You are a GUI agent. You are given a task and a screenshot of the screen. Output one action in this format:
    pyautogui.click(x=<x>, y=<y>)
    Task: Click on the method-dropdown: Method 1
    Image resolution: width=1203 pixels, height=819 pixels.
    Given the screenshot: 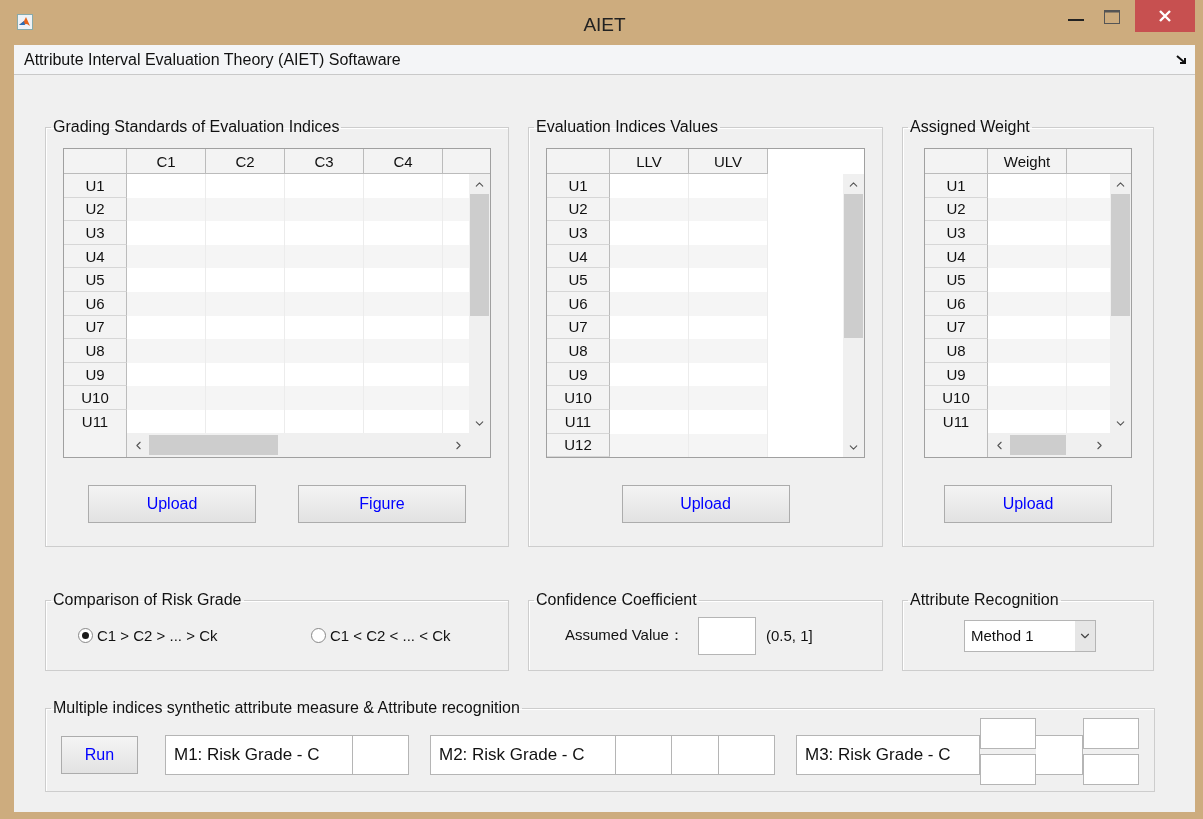 What is the action you would take?
    pyautogui.click(x=1030, y=635)
    